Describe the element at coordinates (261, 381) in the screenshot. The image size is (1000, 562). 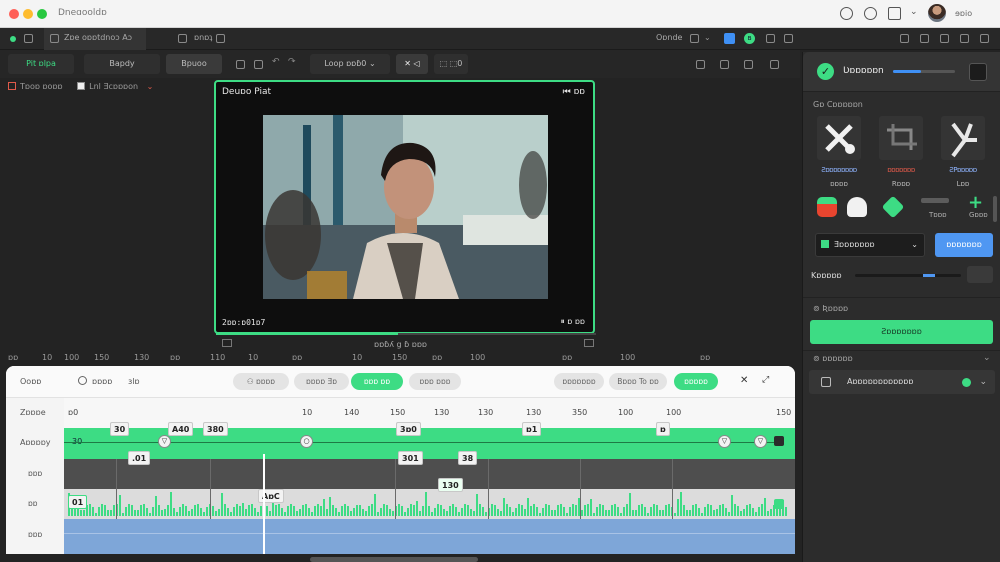
I see `pill-1: ⚇ ɒɒɒɒ` at that location.